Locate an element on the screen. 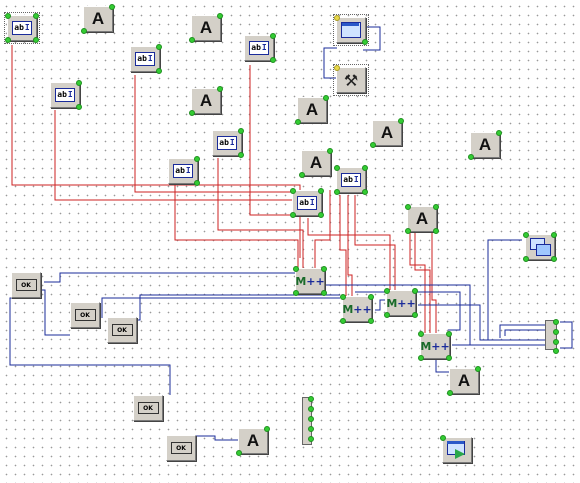 The width and height of the screenshot is (580, 483). export-window-node is located at coordinates (456, 449).